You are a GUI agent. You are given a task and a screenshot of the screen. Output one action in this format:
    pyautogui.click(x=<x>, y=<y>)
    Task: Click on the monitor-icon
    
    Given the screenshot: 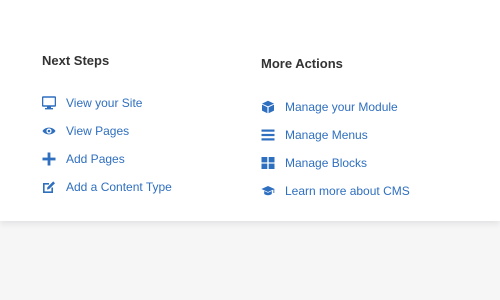 What is the action you would take?
    pyautogui.click(x=49, y=103)
    